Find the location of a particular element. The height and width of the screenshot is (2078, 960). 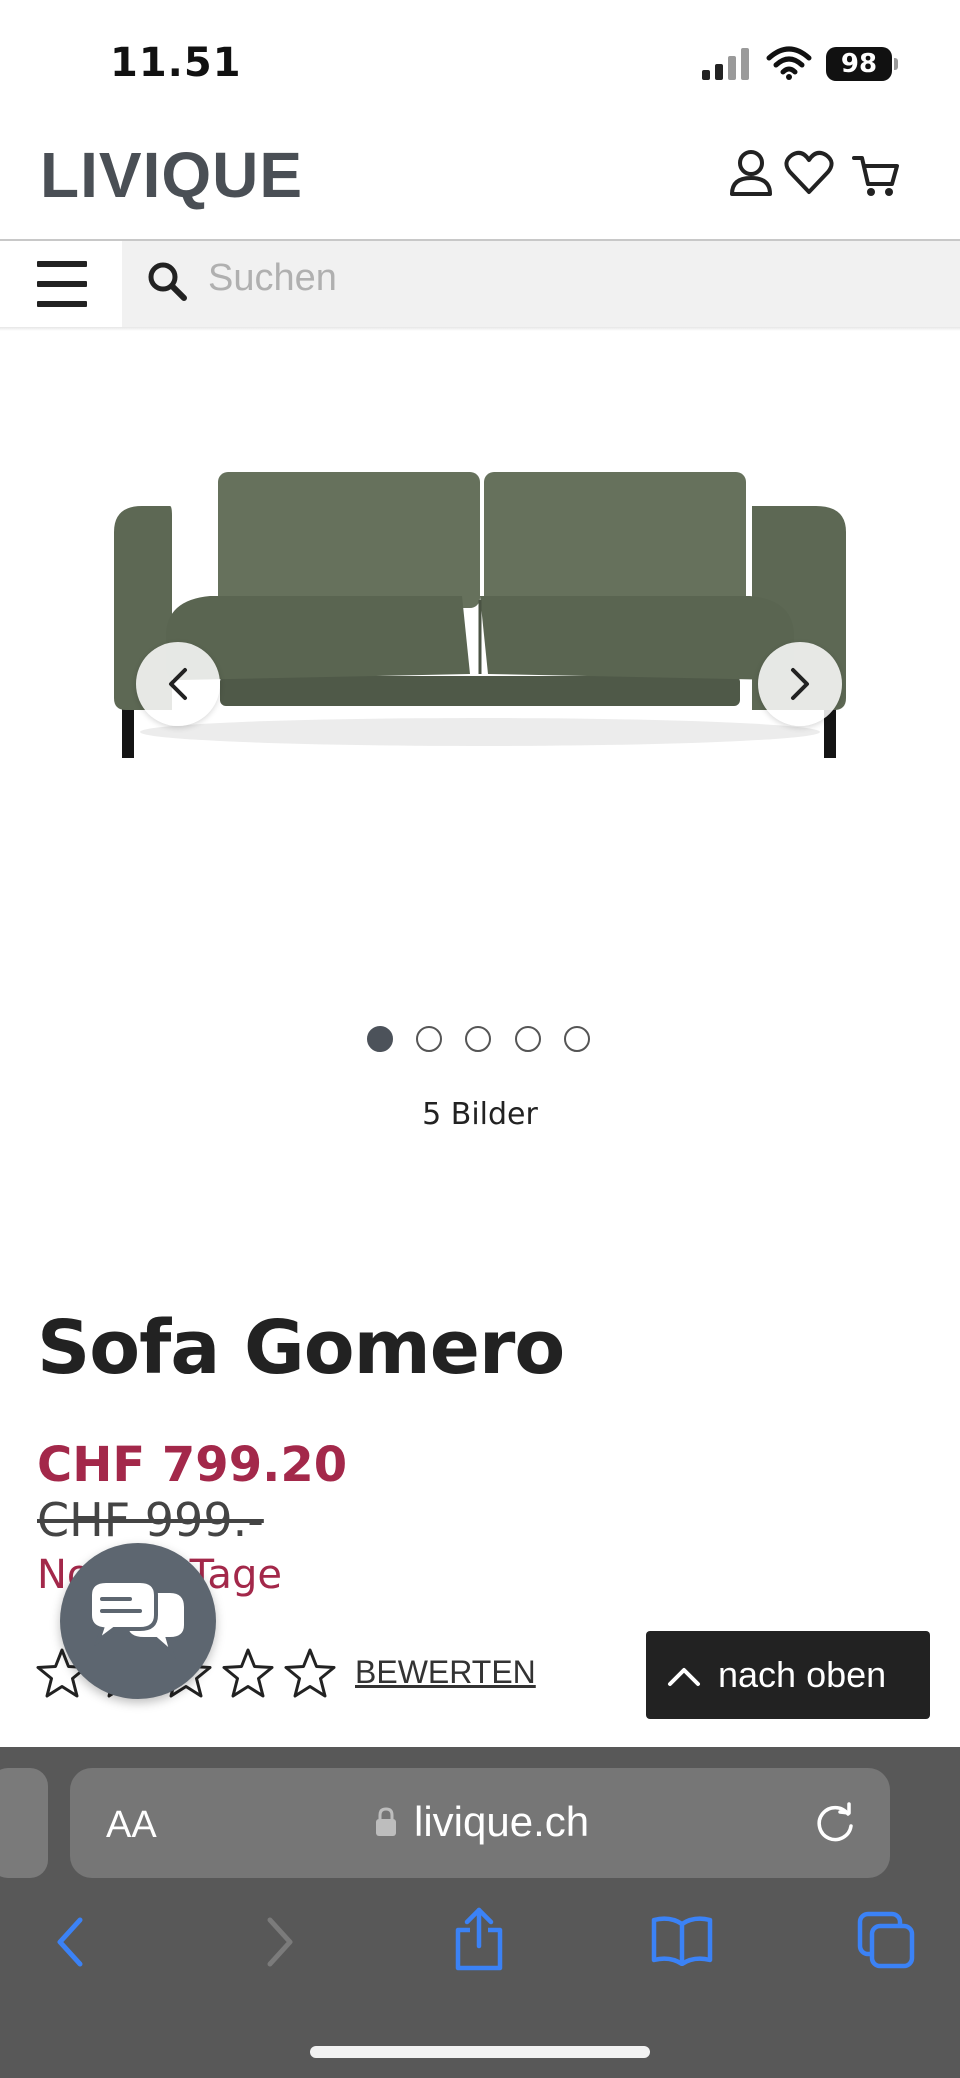

gallery-next-button is located at coordinates (800, 684).